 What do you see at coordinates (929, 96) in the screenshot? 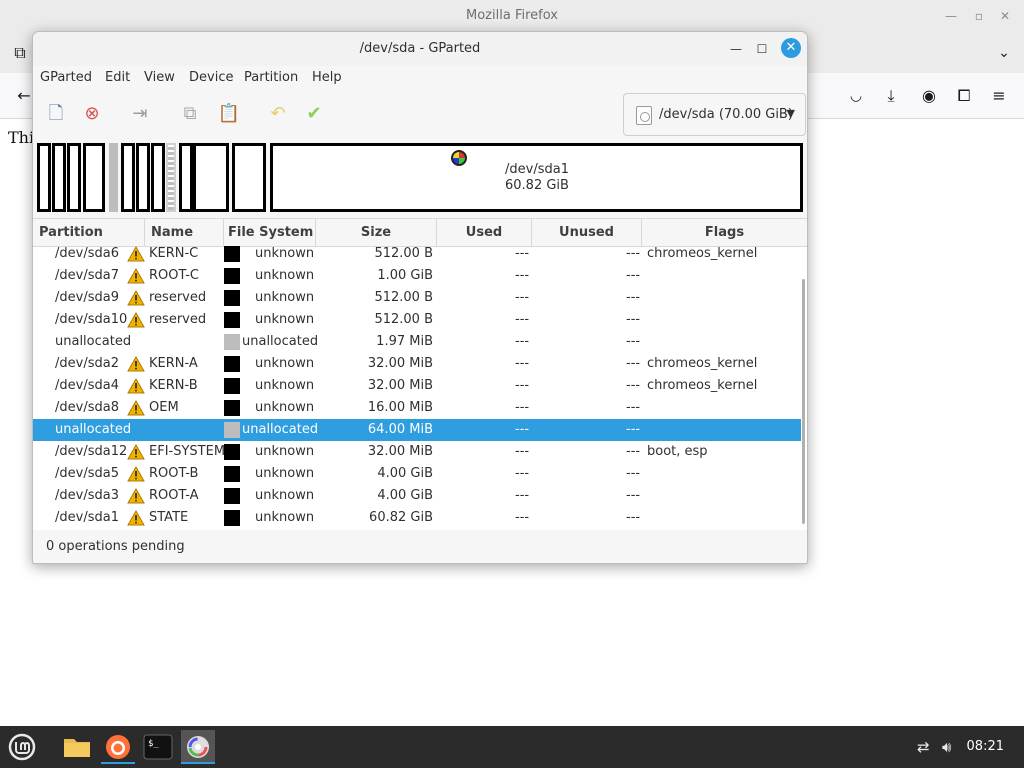
I see `account-icon: ◉` at bounding box center [929, 96].